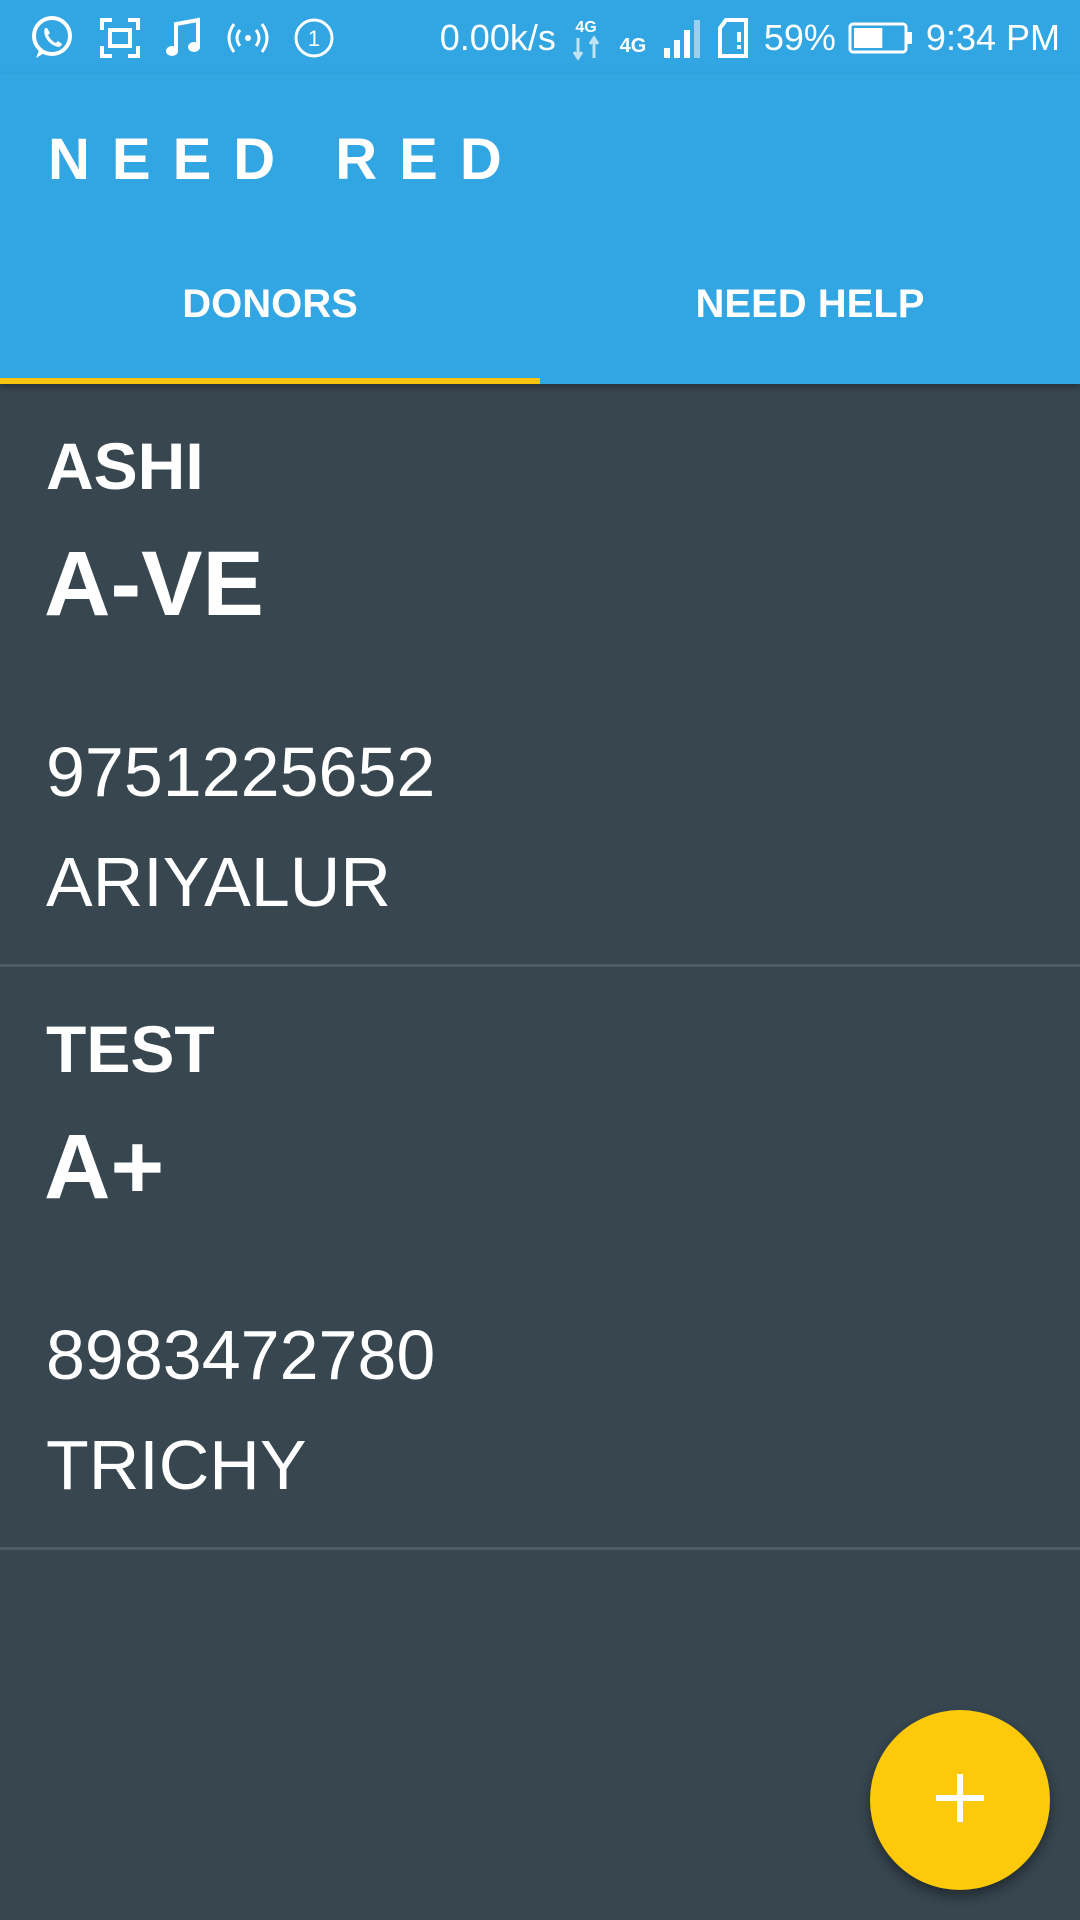 Image resolution: width=1080 pixels, height=1920 pixels. I want to click on music-icon, so click(184, 38).